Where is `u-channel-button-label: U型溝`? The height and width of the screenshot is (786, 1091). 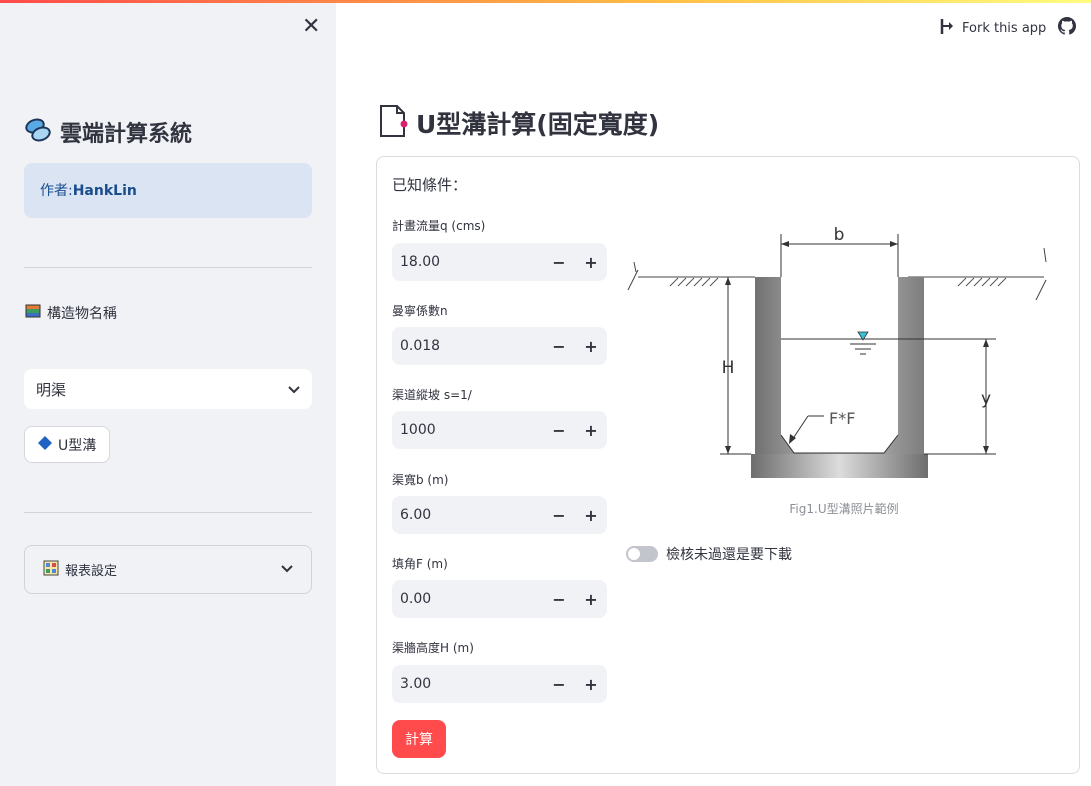
u-channel-button-label: U型溝 is located at coordinates (77, 445).